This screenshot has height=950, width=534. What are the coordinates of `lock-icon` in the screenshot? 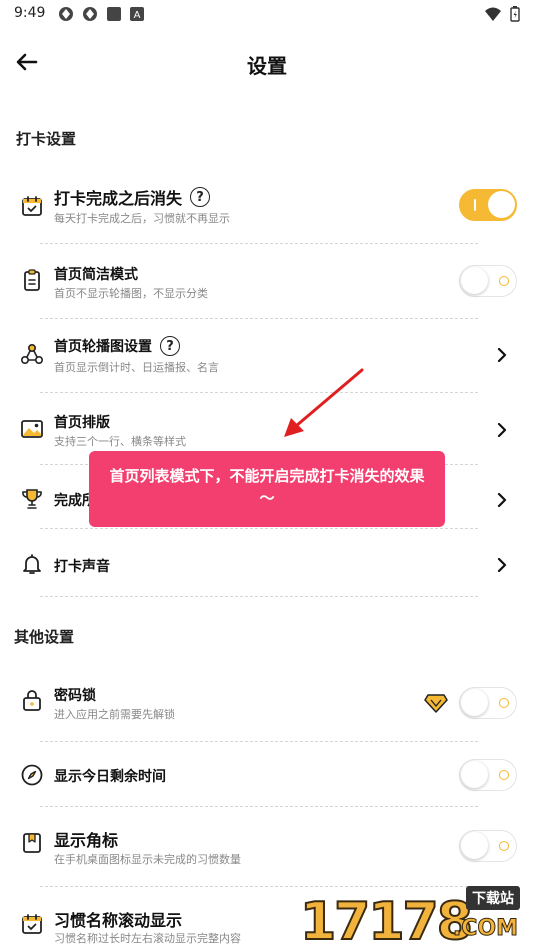 It's located at (32, 700).